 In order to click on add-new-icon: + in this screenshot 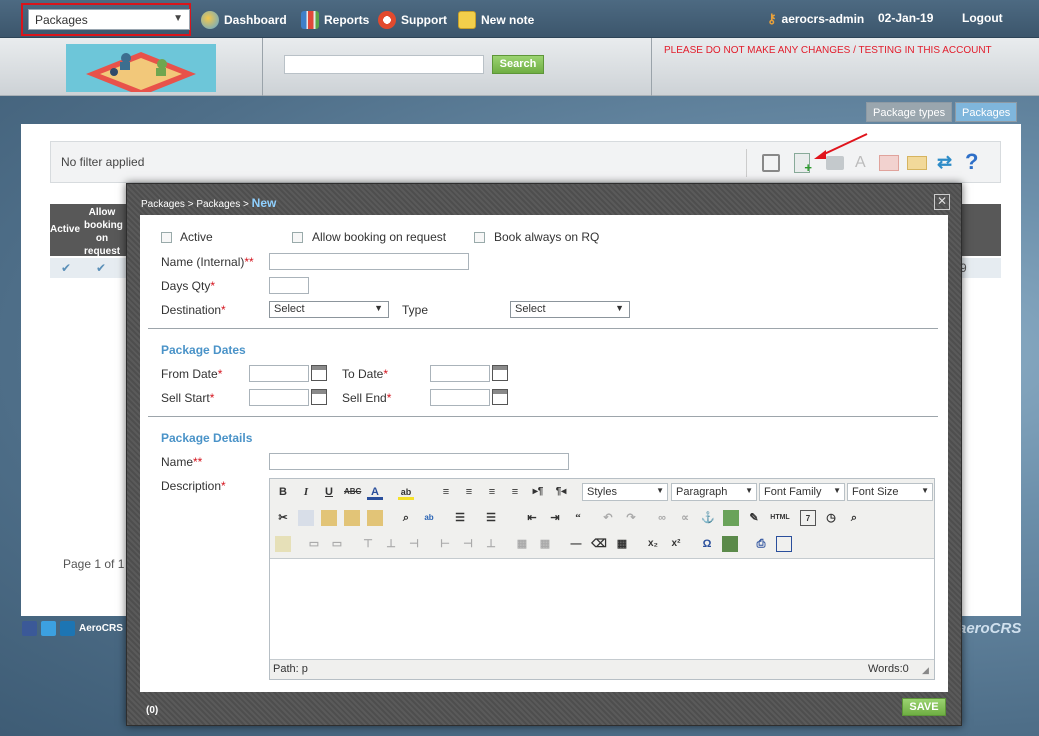, I will do `click(803, 164)`.